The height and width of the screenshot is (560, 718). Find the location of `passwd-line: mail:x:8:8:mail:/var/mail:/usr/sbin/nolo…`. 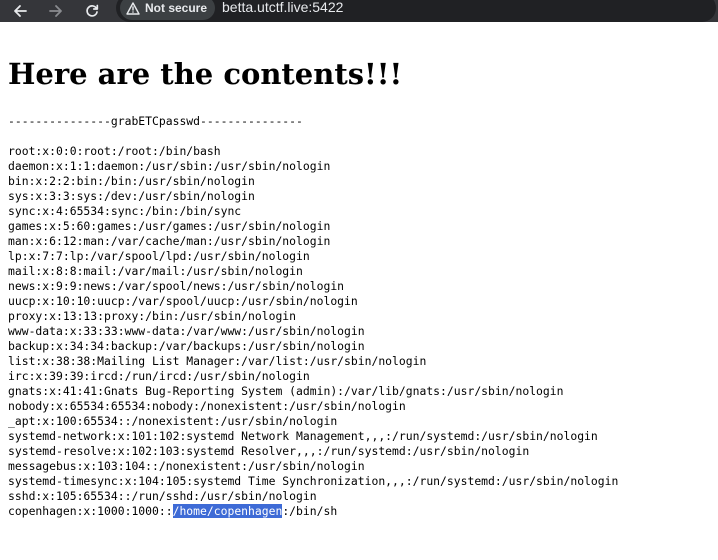

passwd-line: mail:x:8:8:mail:/var/mail:/usr/sbin/nolo… is located at coordinates (155, 271).